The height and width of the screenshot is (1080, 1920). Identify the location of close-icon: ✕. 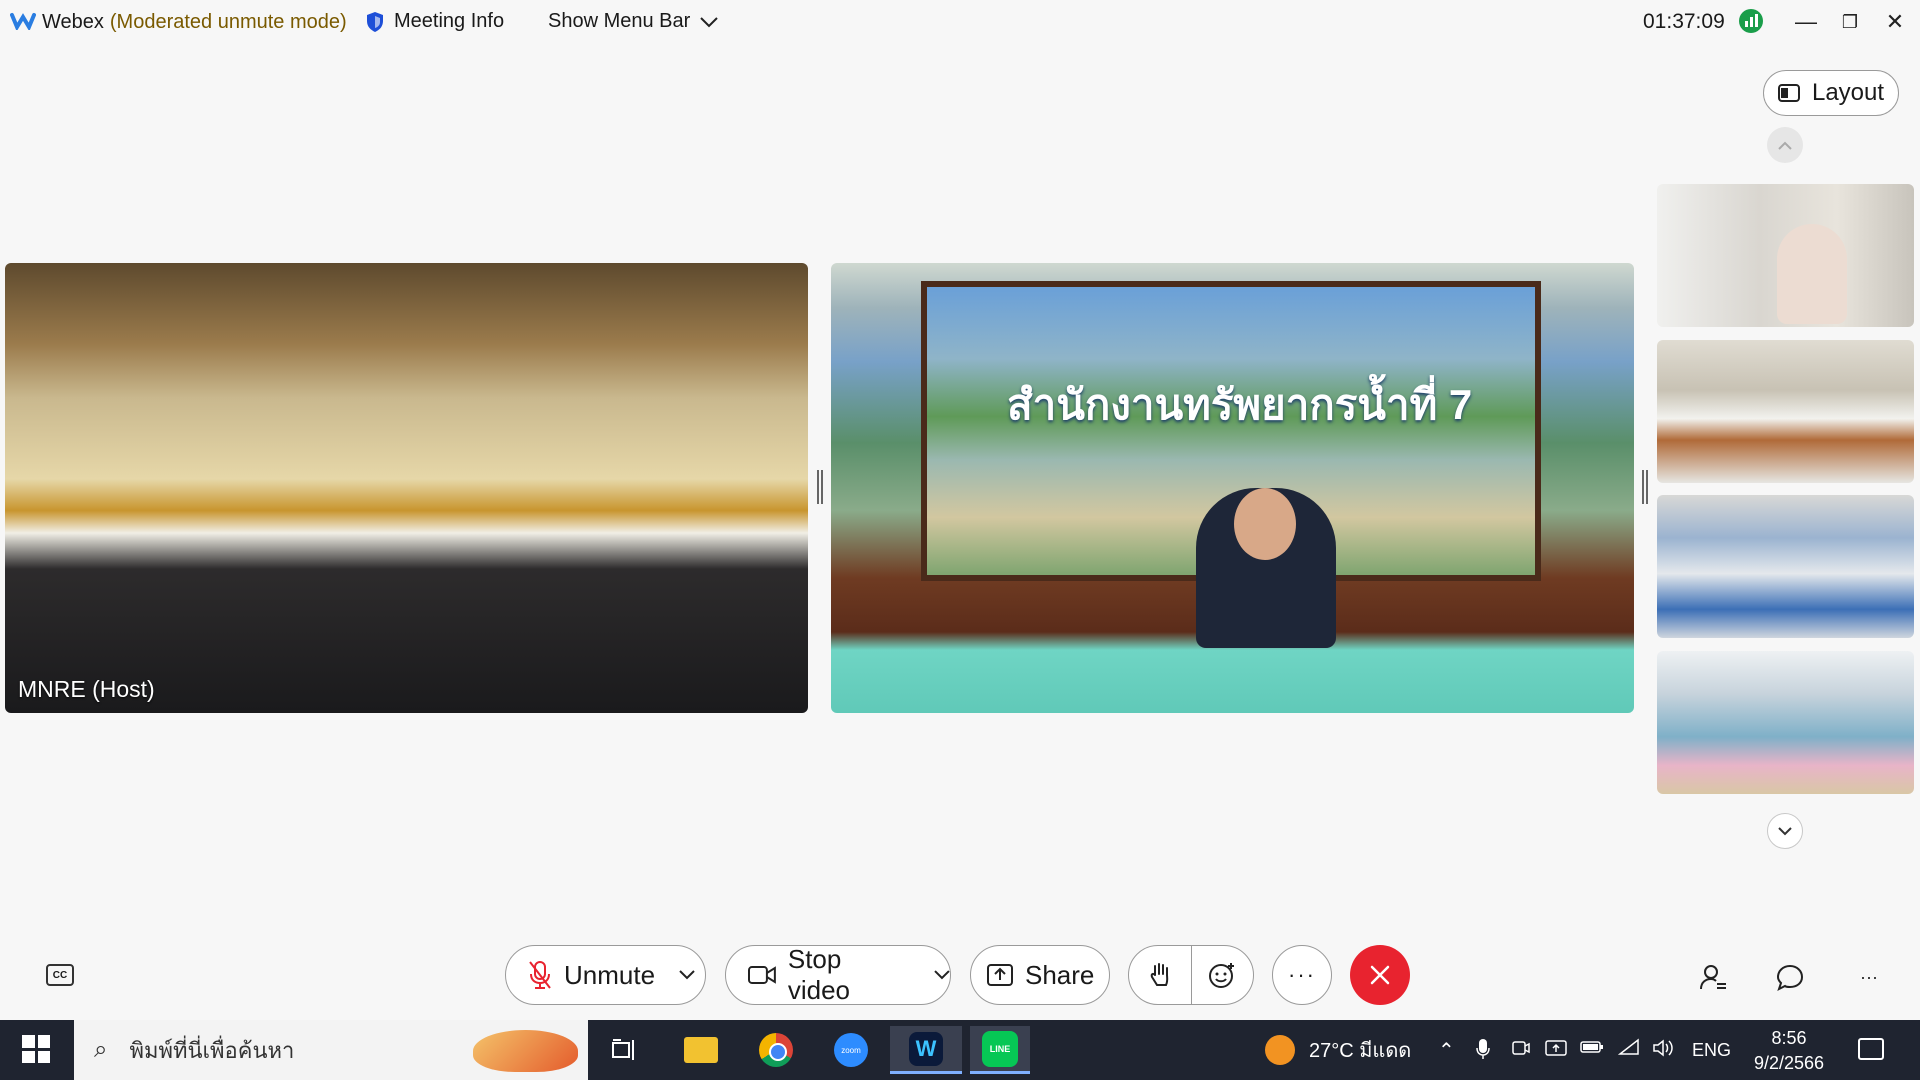
(1895, 22).